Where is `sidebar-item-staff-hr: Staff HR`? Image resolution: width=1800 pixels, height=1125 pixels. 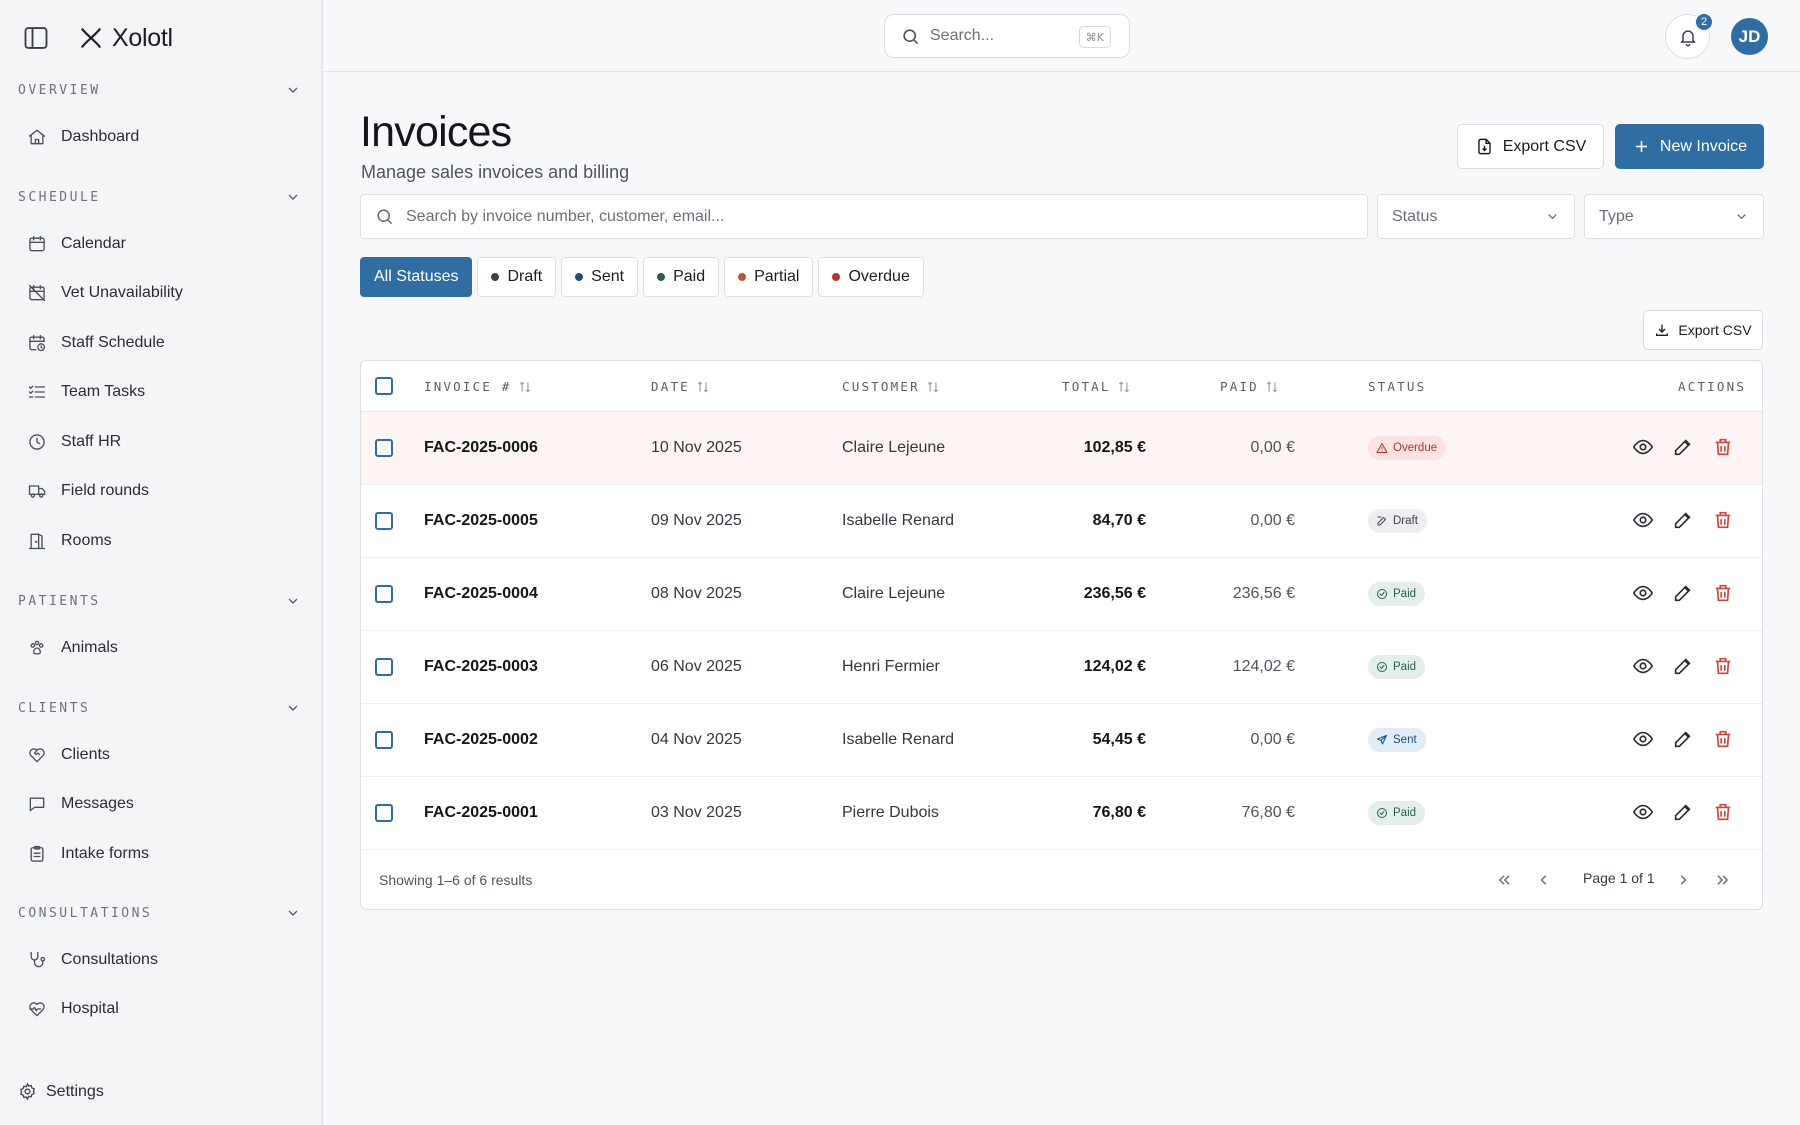 sidebar-item-staff-hr: Staff HR is located at coordinates (160, 442).